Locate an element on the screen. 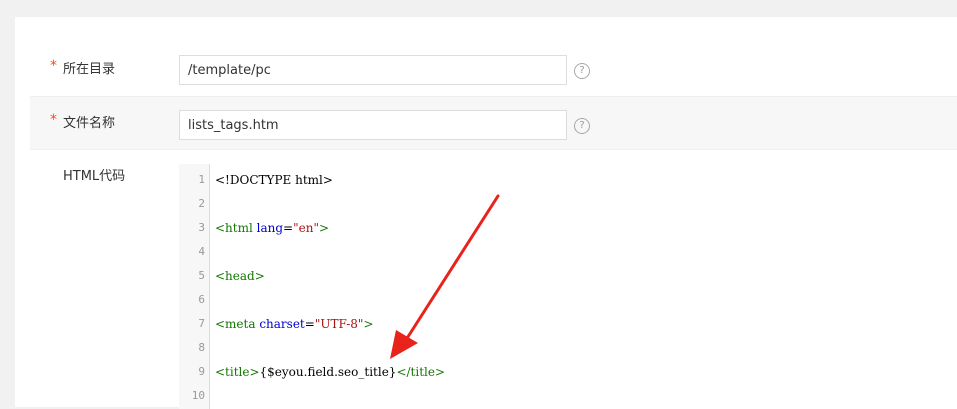 The width and height of the screenshot is (957, 409). code-line: 3 <html lang="en"> is located at coordinates (568, 228).